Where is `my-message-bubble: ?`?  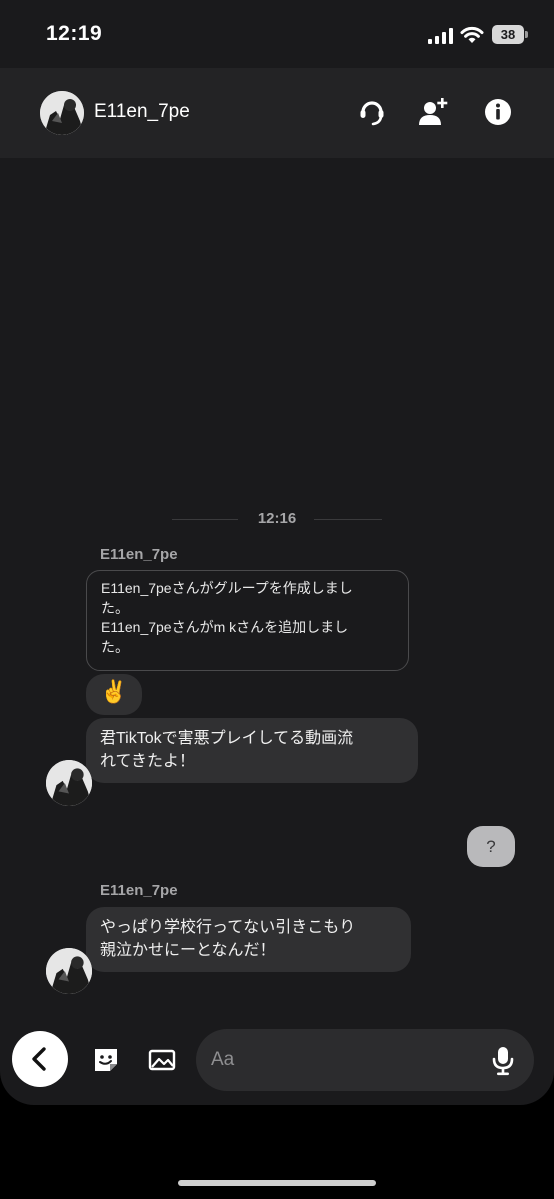 my-message-bubble: ? is located at coordinates (491, 846).